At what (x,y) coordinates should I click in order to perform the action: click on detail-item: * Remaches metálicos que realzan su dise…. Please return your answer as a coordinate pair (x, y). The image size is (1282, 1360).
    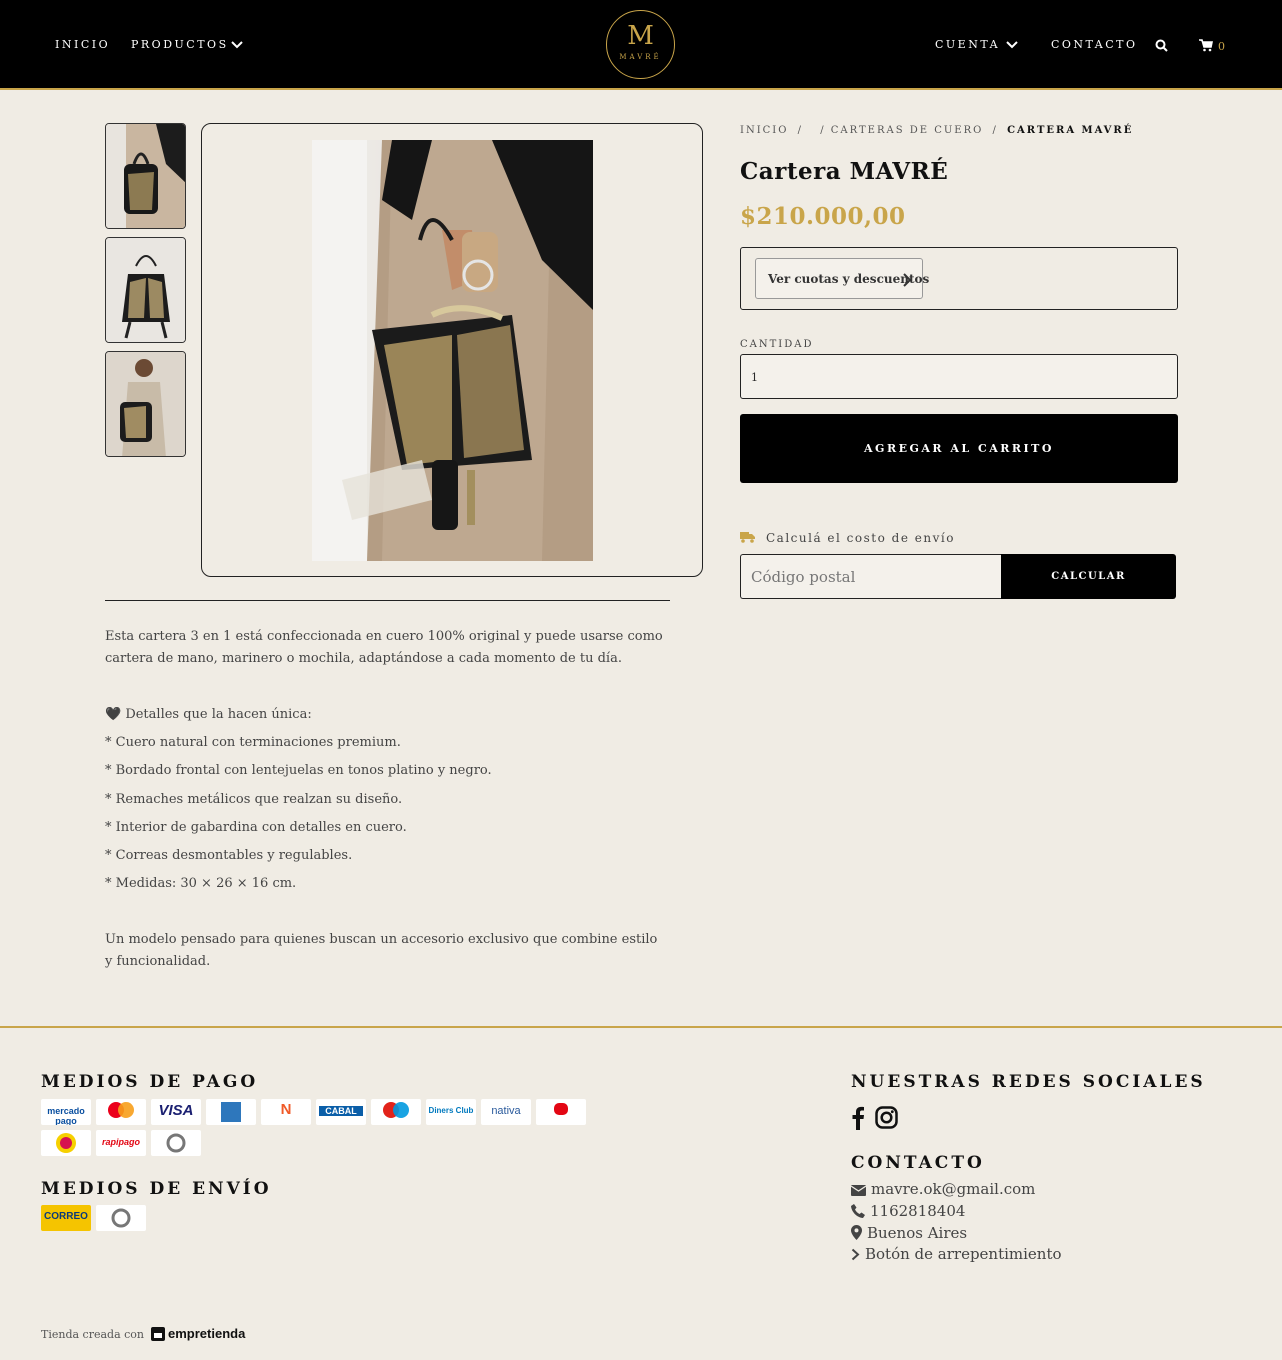
    Looking at the image, I should click on (254, 799).